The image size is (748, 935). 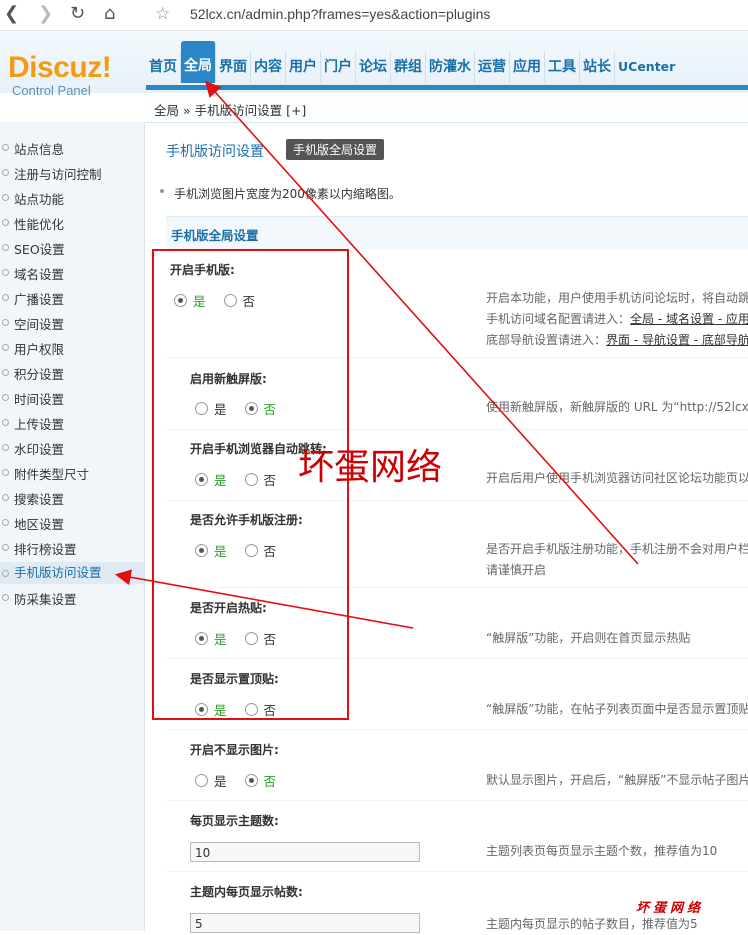 What do you see at coordinates (60, 68) in the screenshot?
I see `discuz-logo: Discuz!` at bounding box center [60, 68].